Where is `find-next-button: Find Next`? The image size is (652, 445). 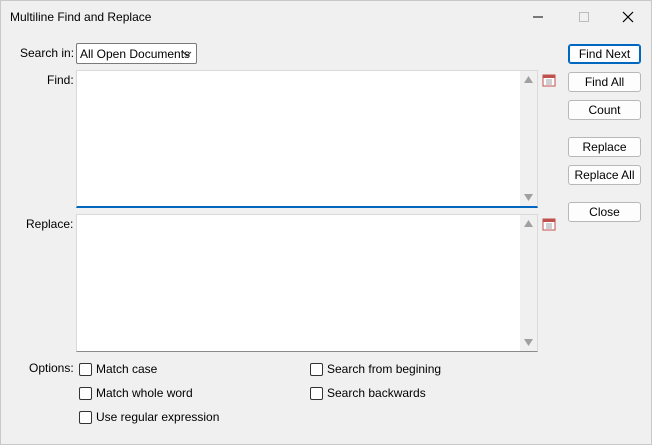 find-next-button: Find Next is located at coordinates (604, 54).